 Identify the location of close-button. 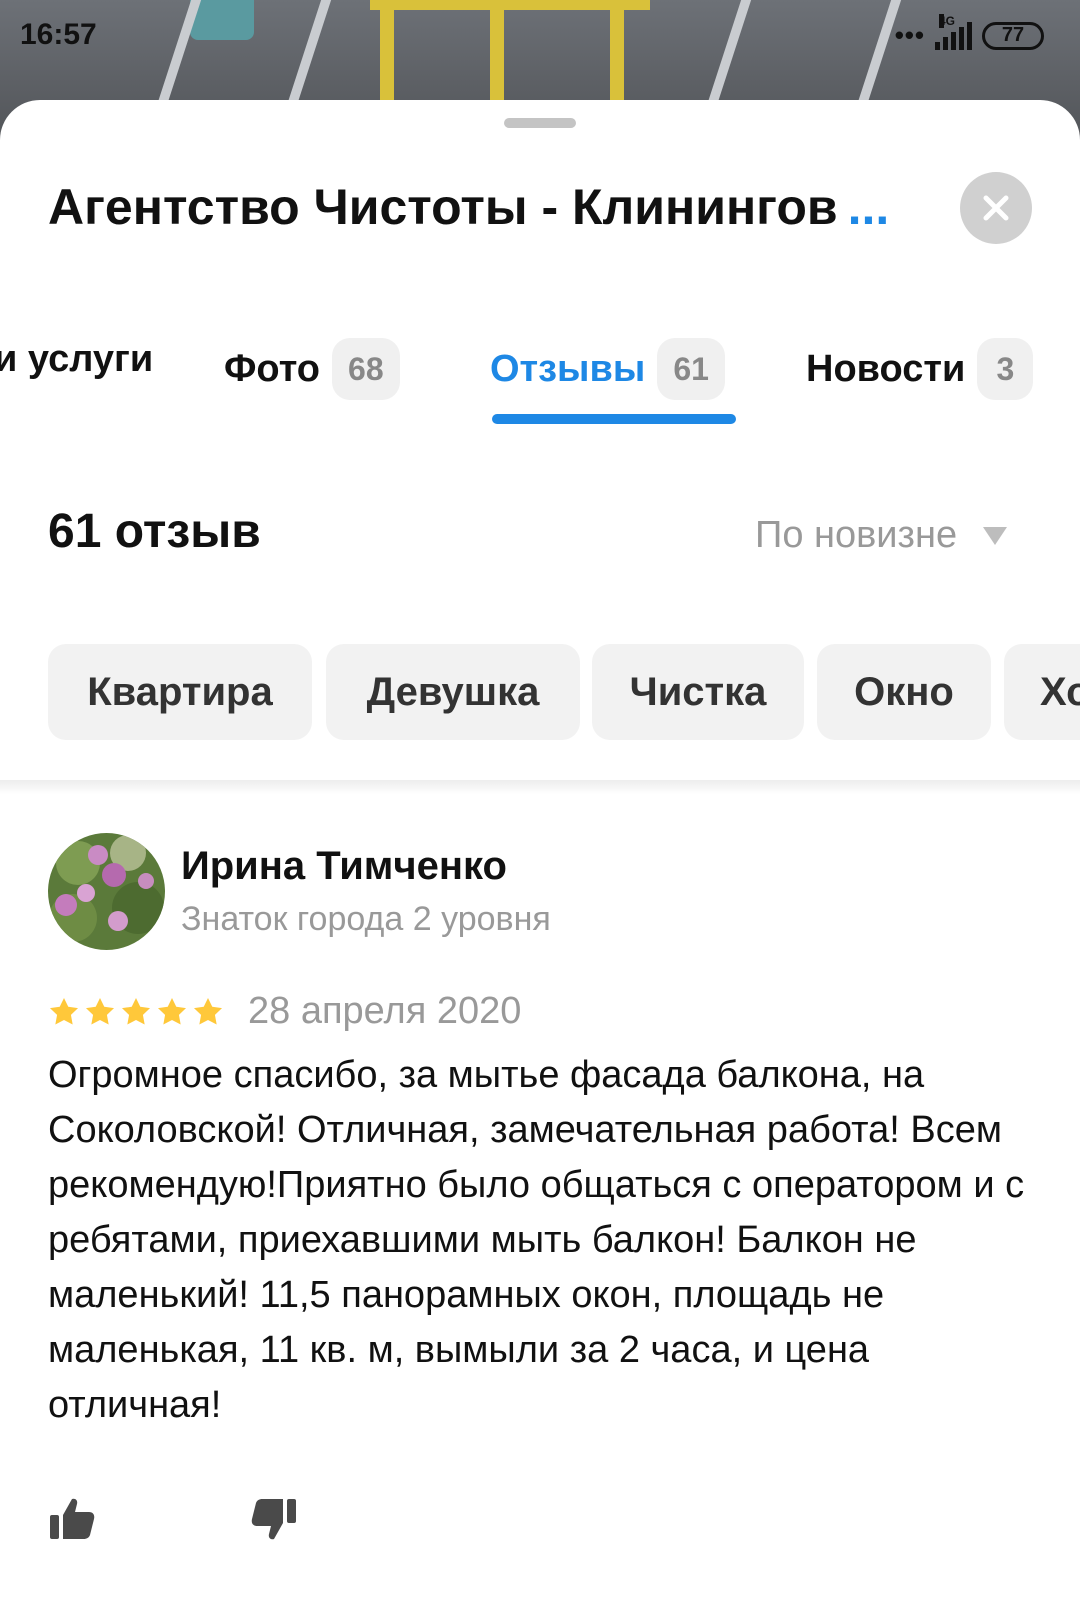
(996, 208).